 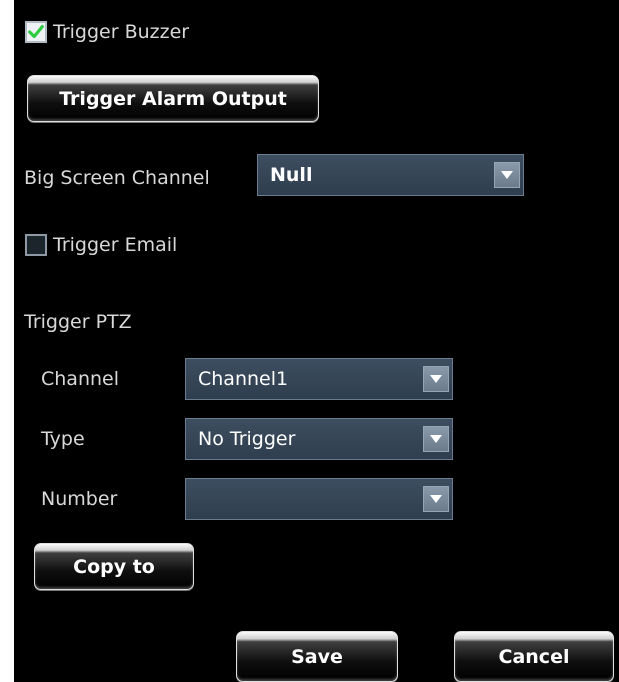 What do you see at coordinates (319, 379) in the screenshot?
I see `ptz-channel-dropdown: Channel1` at bounding box center [319, 379].